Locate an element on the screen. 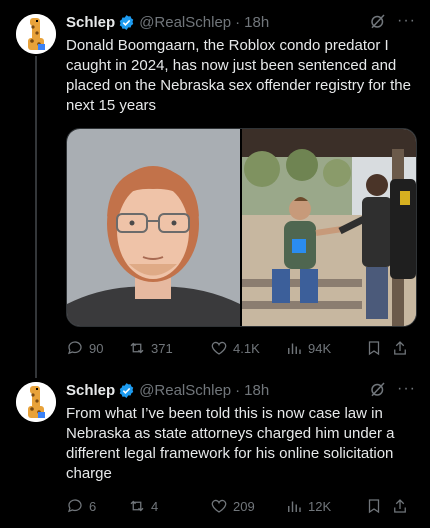  views-button: 12K is located at coordinates (325, 506).